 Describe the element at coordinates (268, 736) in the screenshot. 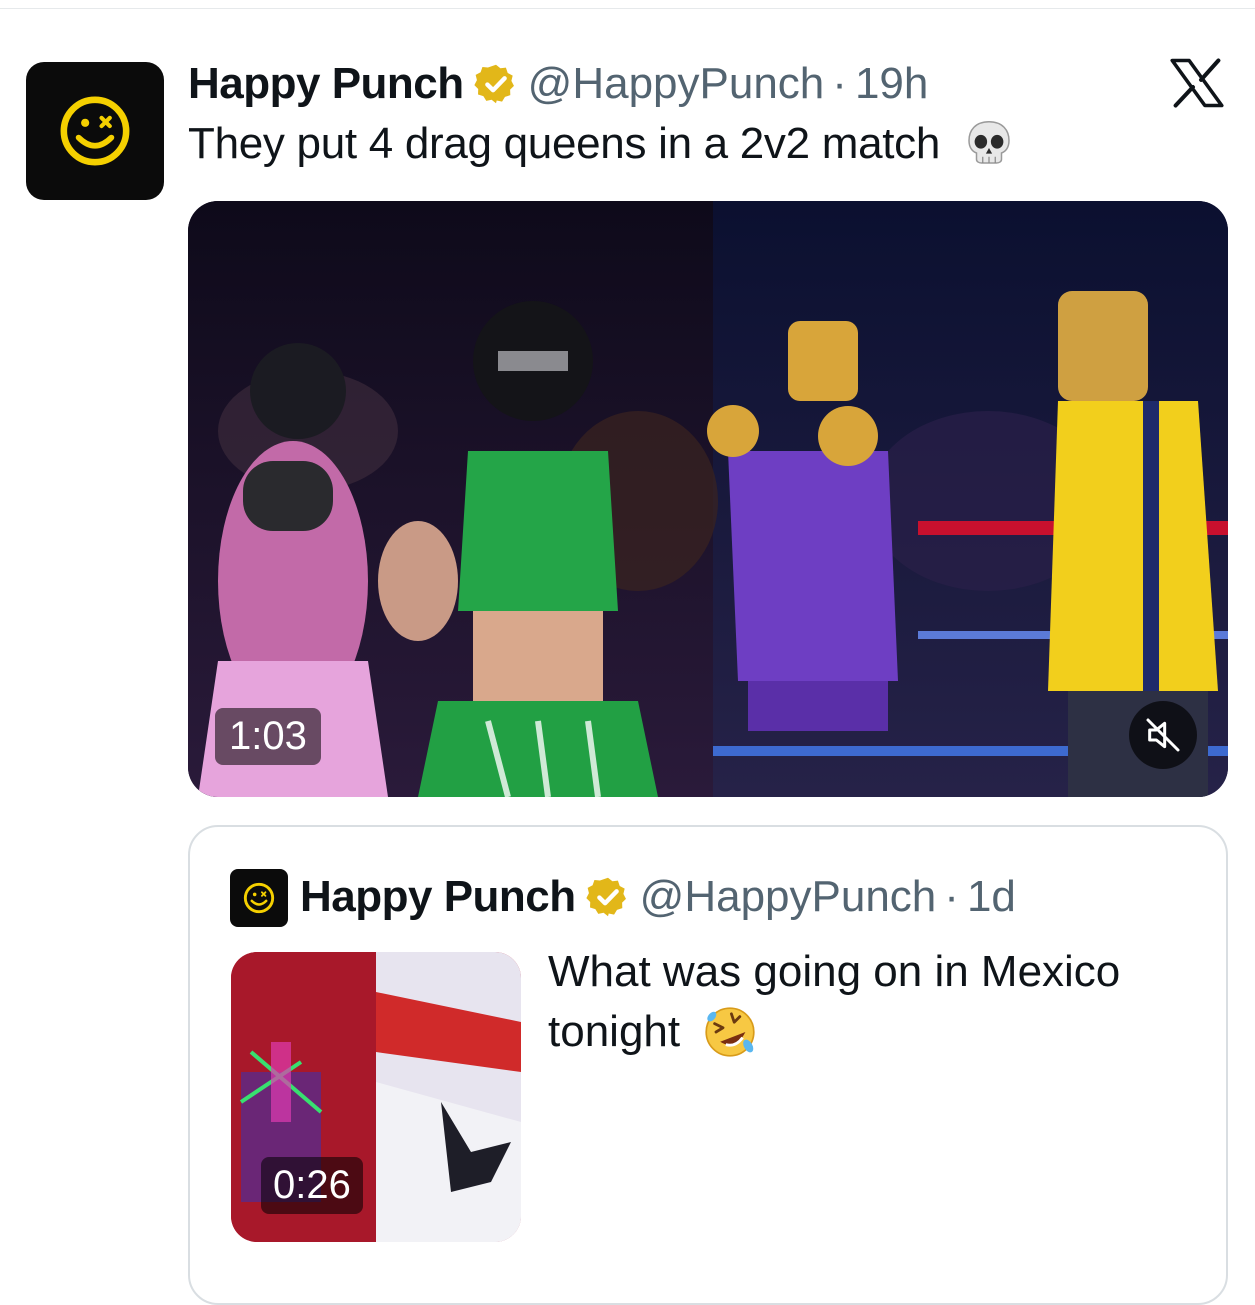

I see `video-duration: 1:03` at that location.